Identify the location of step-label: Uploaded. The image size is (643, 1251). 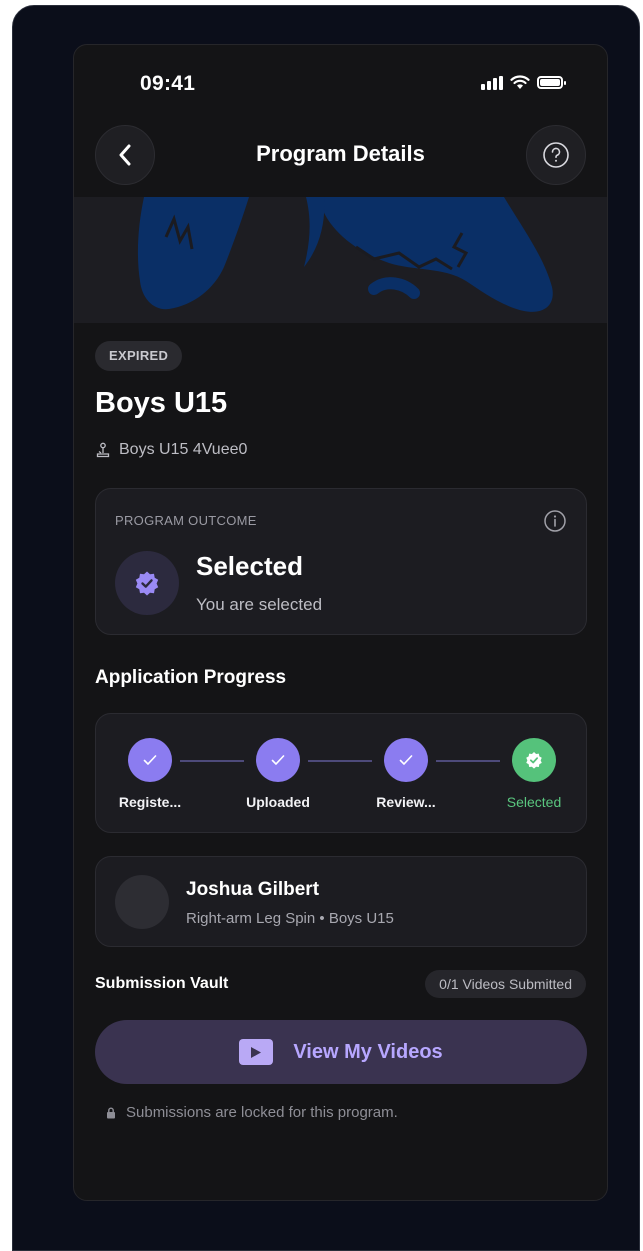
(278, 802).